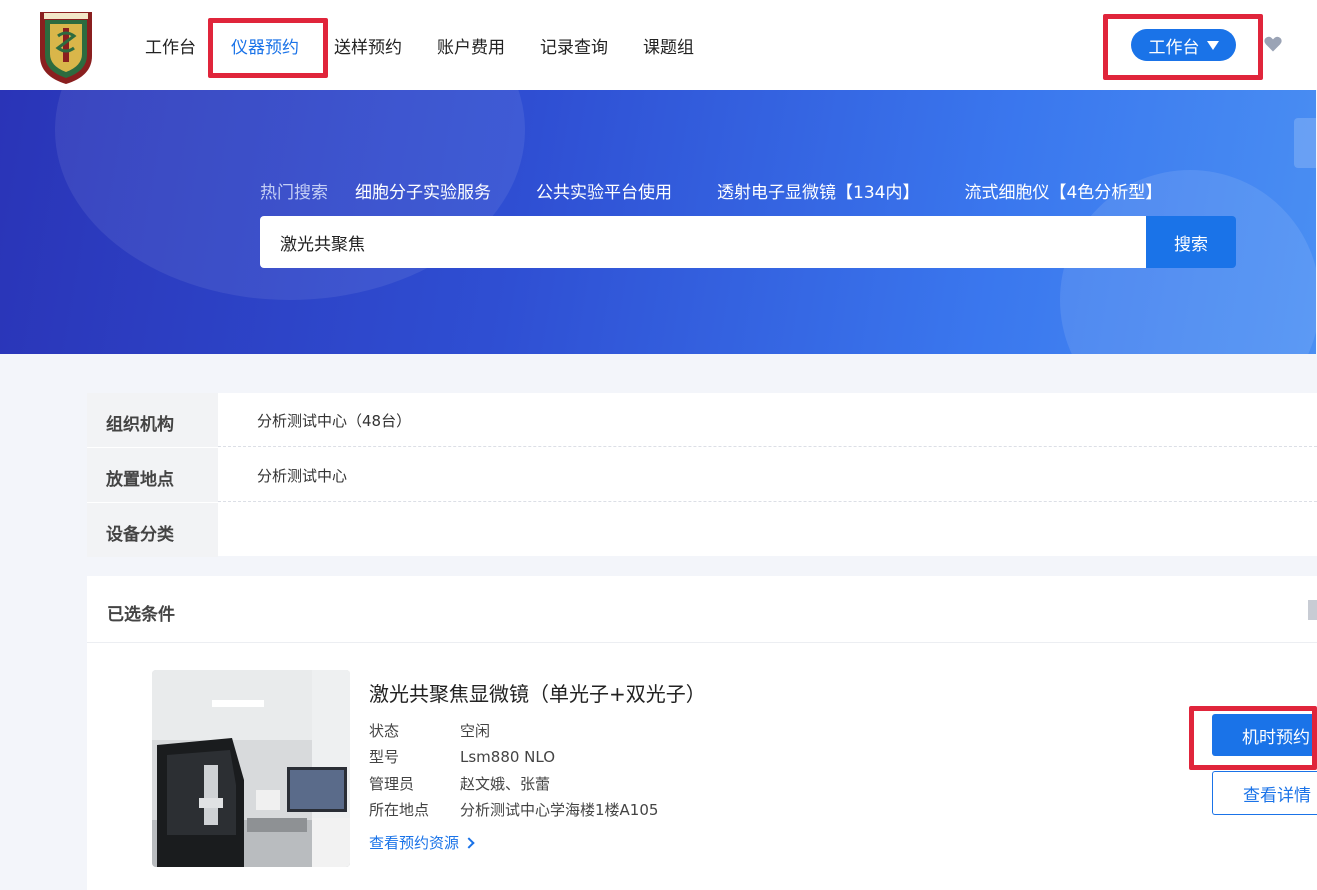 This screenshot has height=890, width=1317. Describe the element at coordinates (1264, 793) in the screenshot. I see `view-details-button: 查看详情` at that location.